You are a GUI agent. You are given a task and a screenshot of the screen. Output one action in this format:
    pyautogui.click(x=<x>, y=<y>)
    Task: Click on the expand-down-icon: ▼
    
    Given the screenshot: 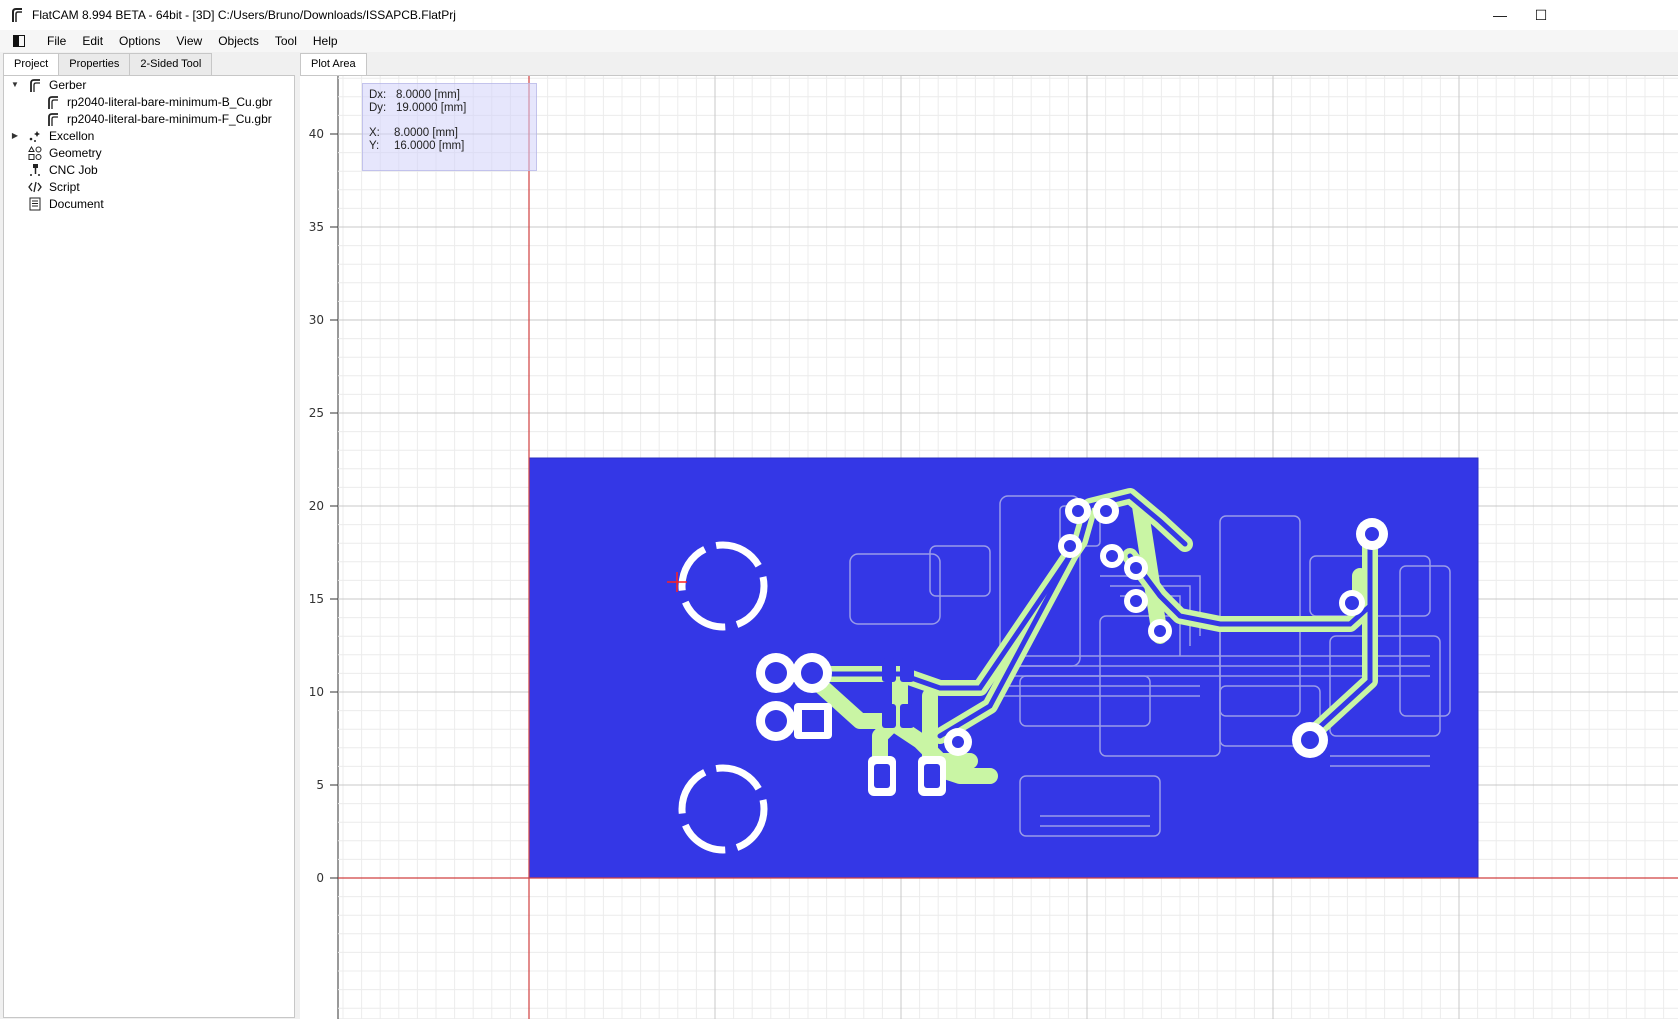 What is the action you would take?
    pyautogui.click(x=15, y=85)
    